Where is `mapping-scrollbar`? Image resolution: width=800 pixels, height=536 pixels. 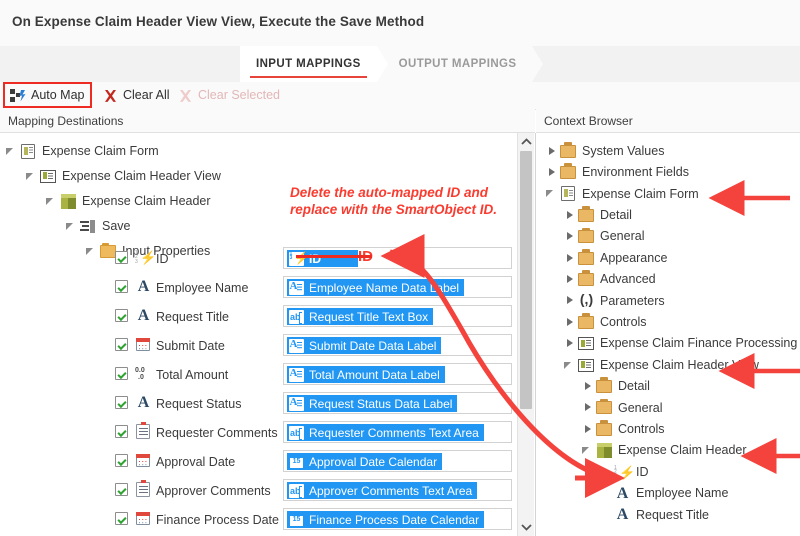
mapping-scrollbar is located at coordinates (525, 334).